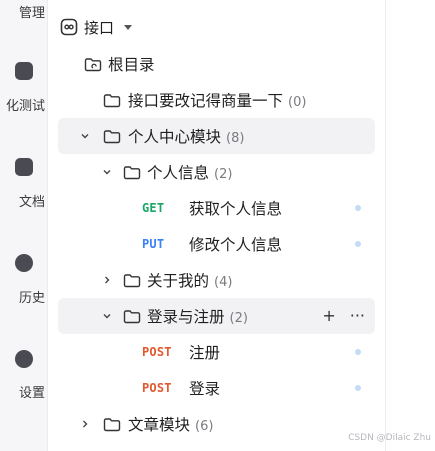 The image size is (435, 451). I want to click on history-icon, so click(24, 263).